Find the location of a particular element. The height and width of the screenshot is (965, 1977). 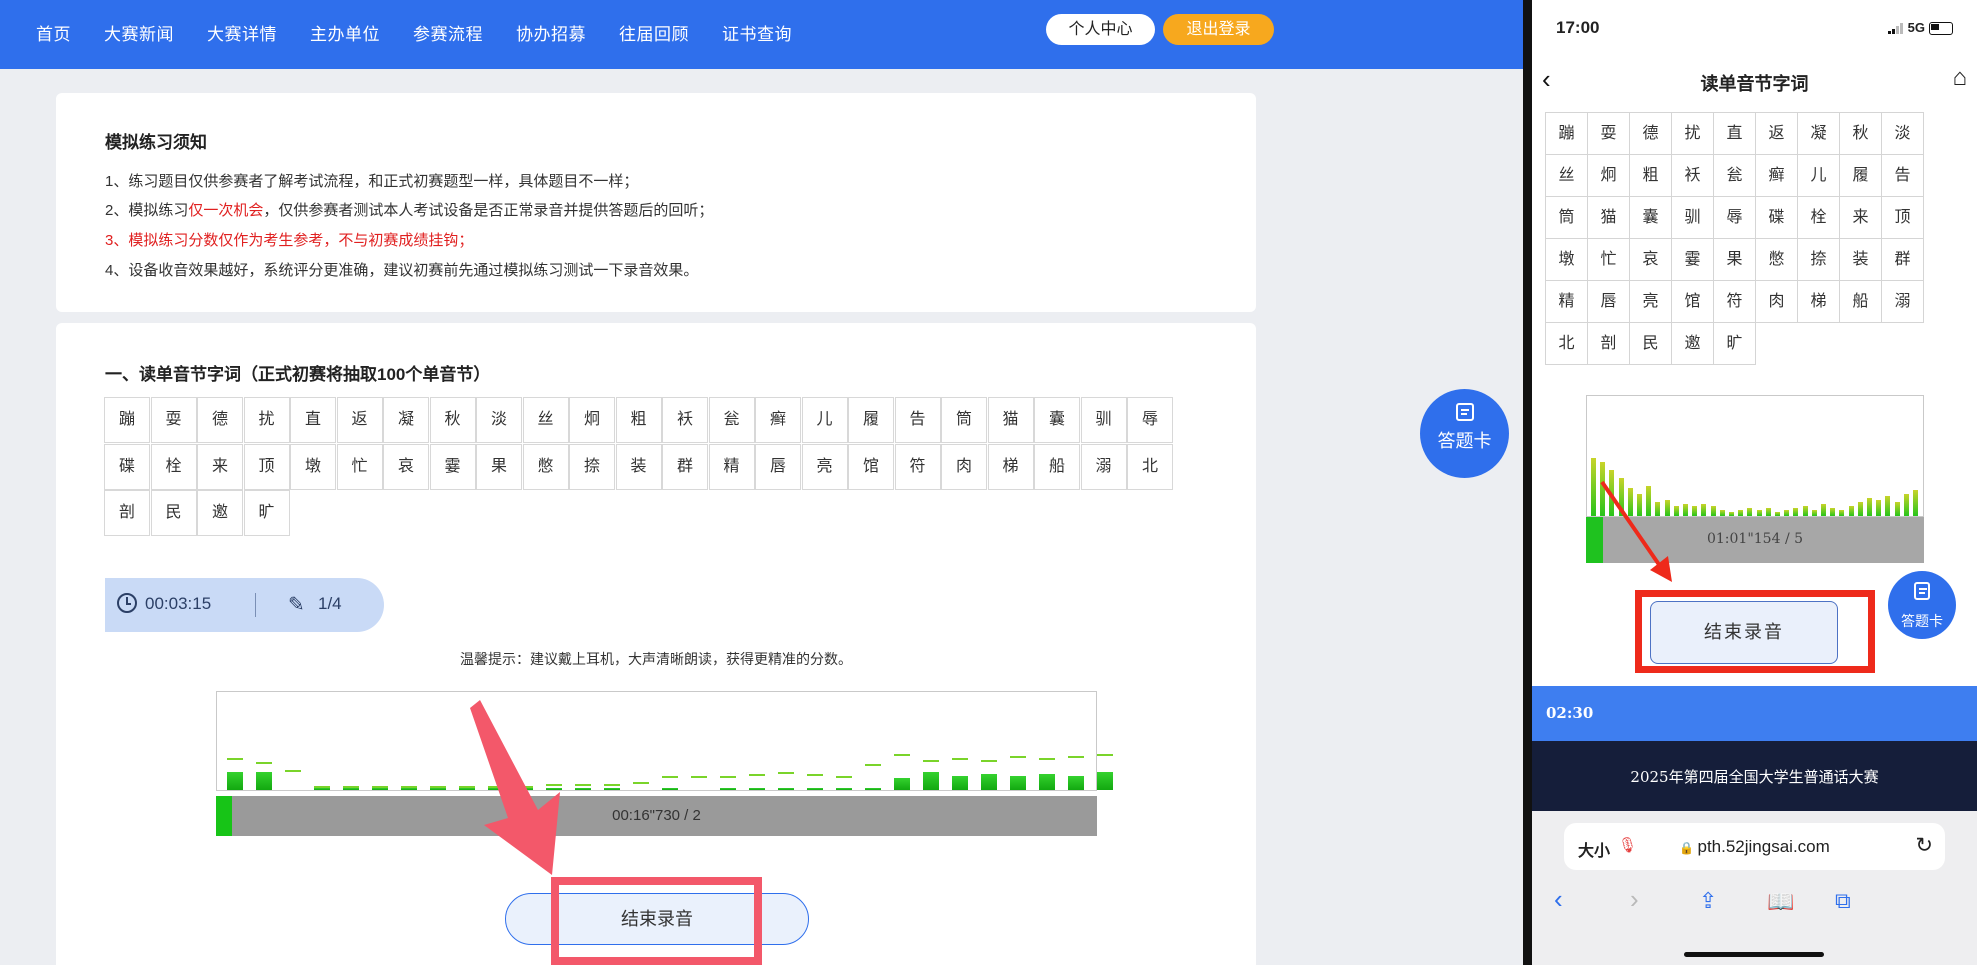

signal-icon is located at coordinates (1895, 29).